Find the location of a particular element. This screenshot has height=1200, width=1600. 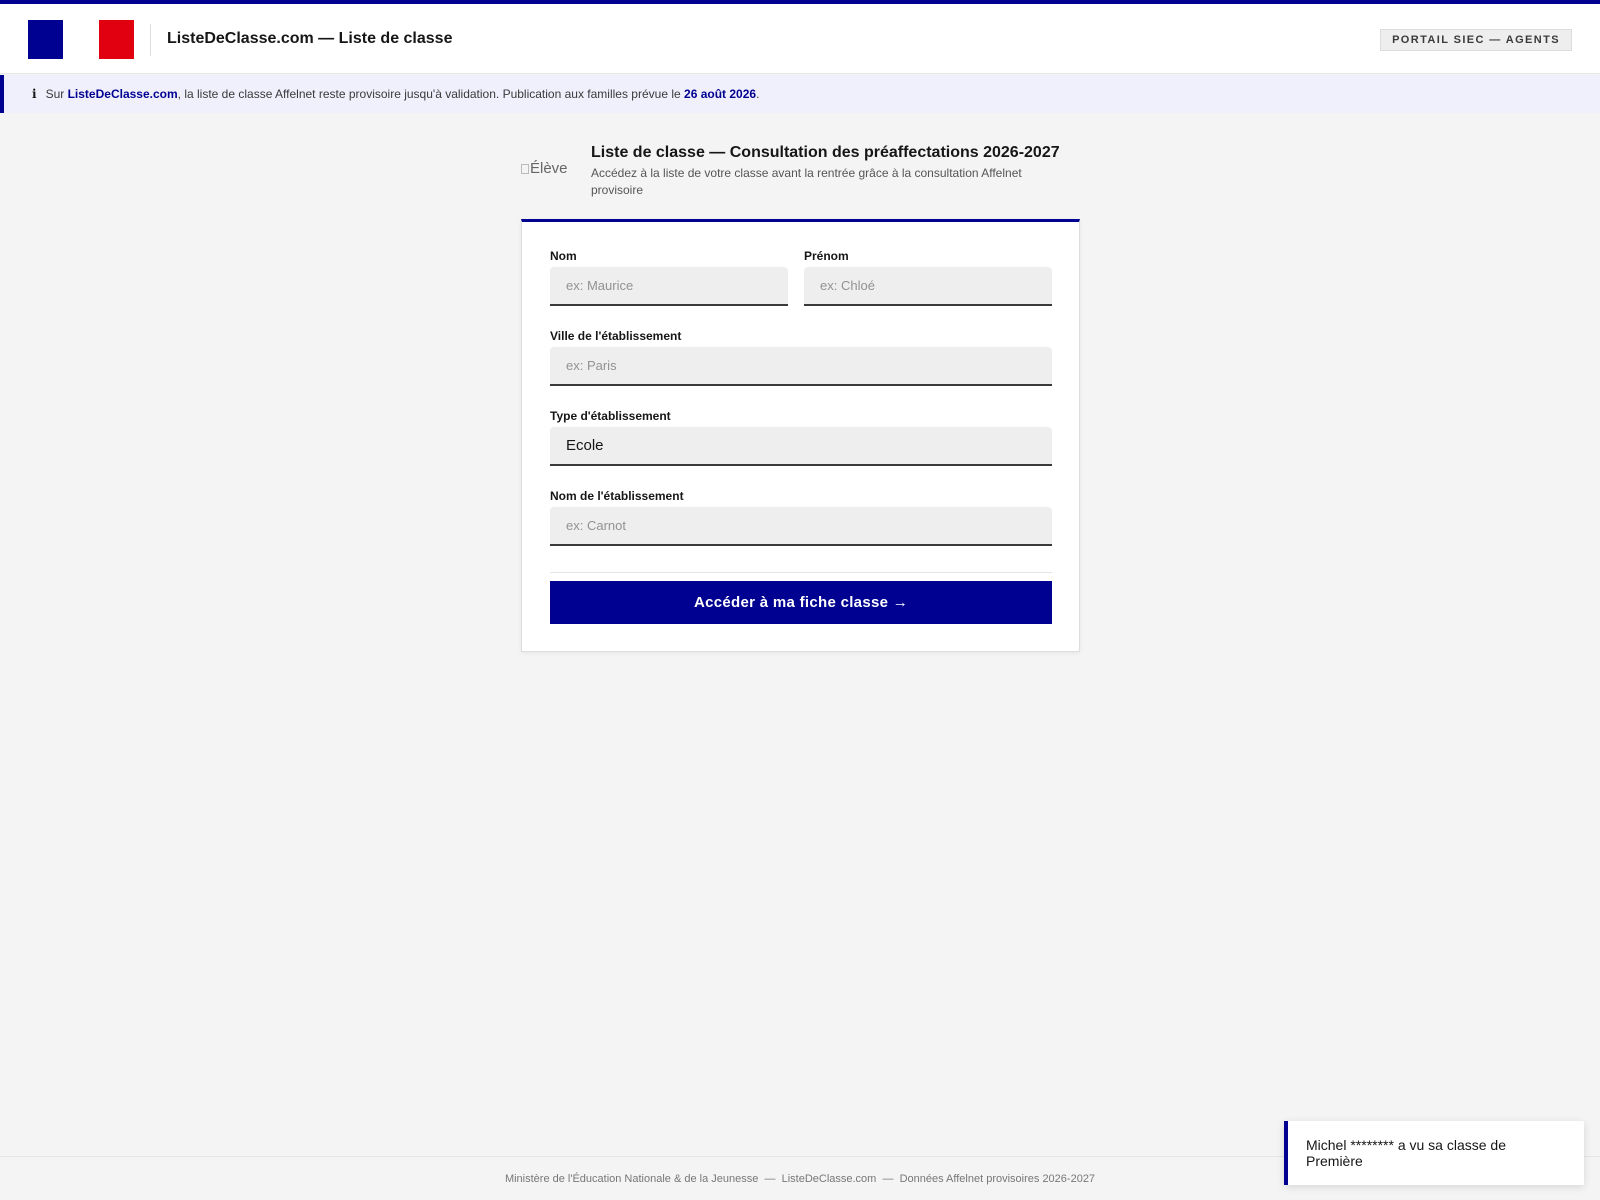

ville-input is located at coordinates (801, 366).